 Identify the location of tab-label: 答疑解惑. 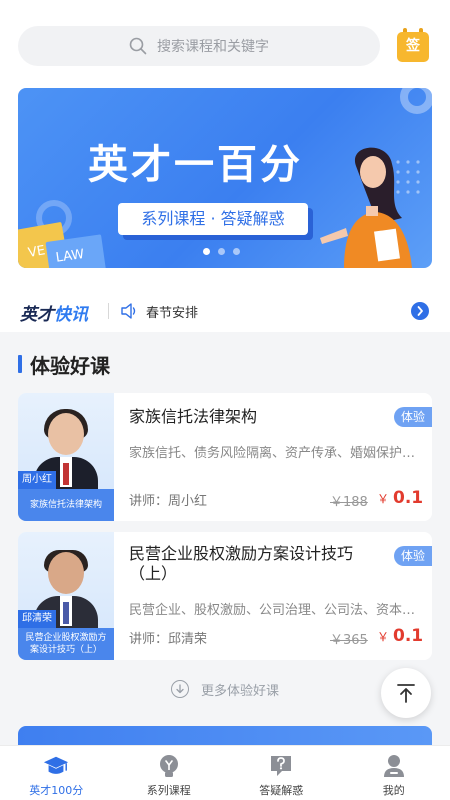
(281, 790).